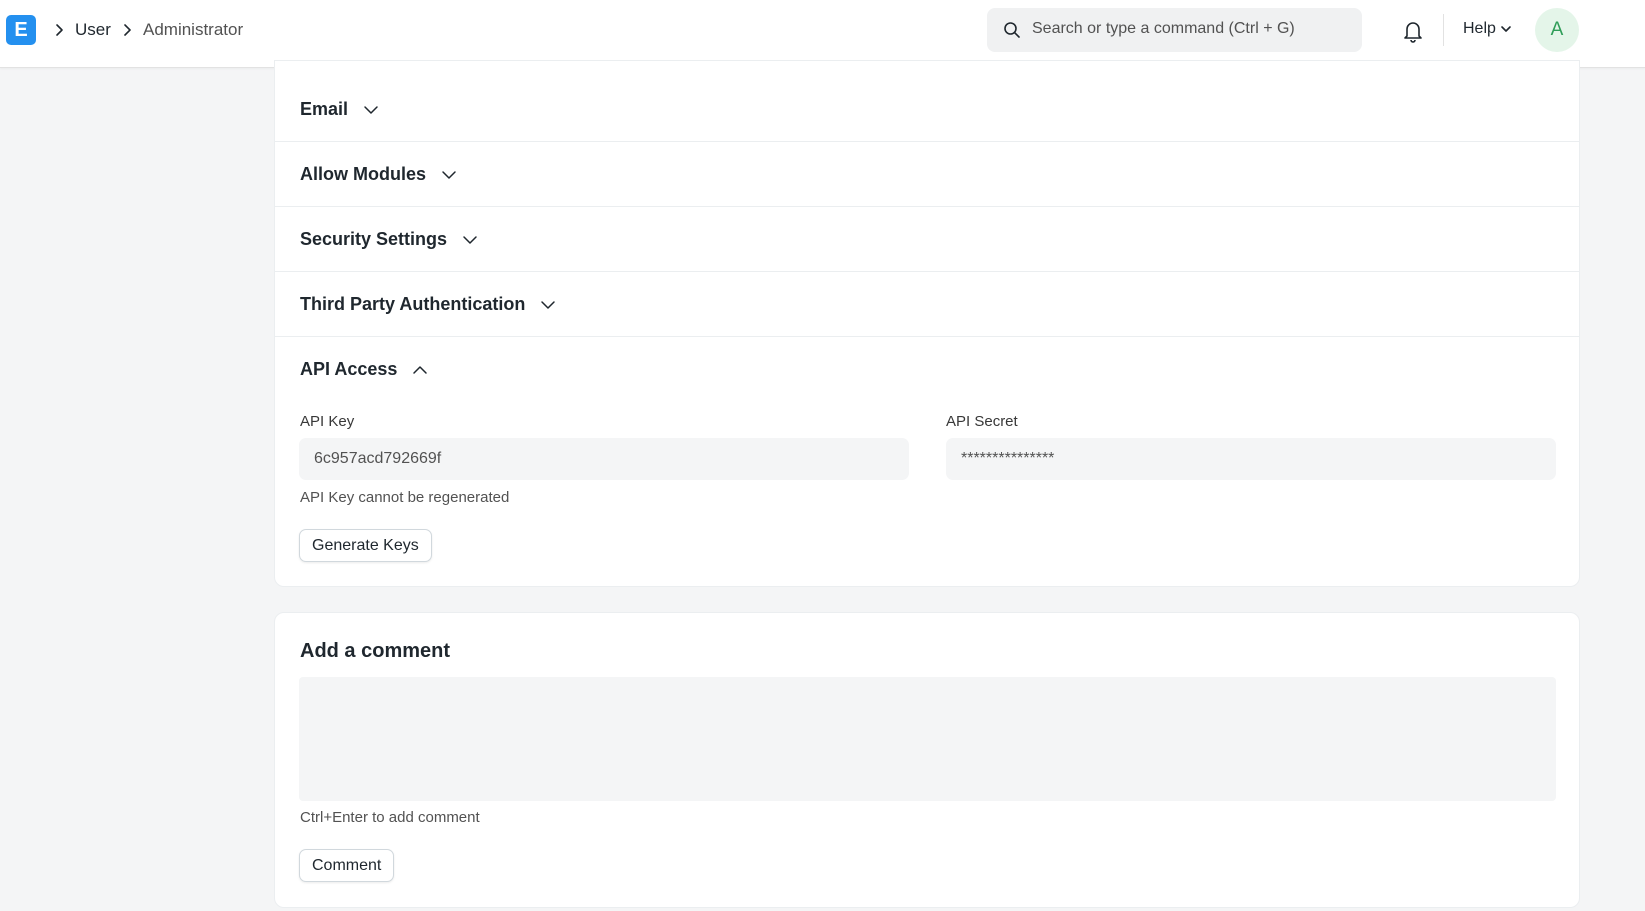  What do you see at coordinates (1163, 29) in the screenshot?
I see `search-input: Search or type a command (Ctrl + G)` at bounding box center [1163, 29].